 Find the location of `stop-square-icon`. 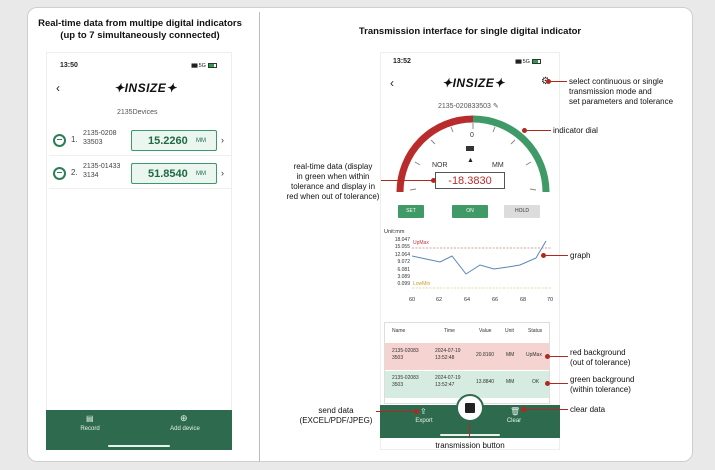

stop-square-icon is located at coordinates (470, 408).